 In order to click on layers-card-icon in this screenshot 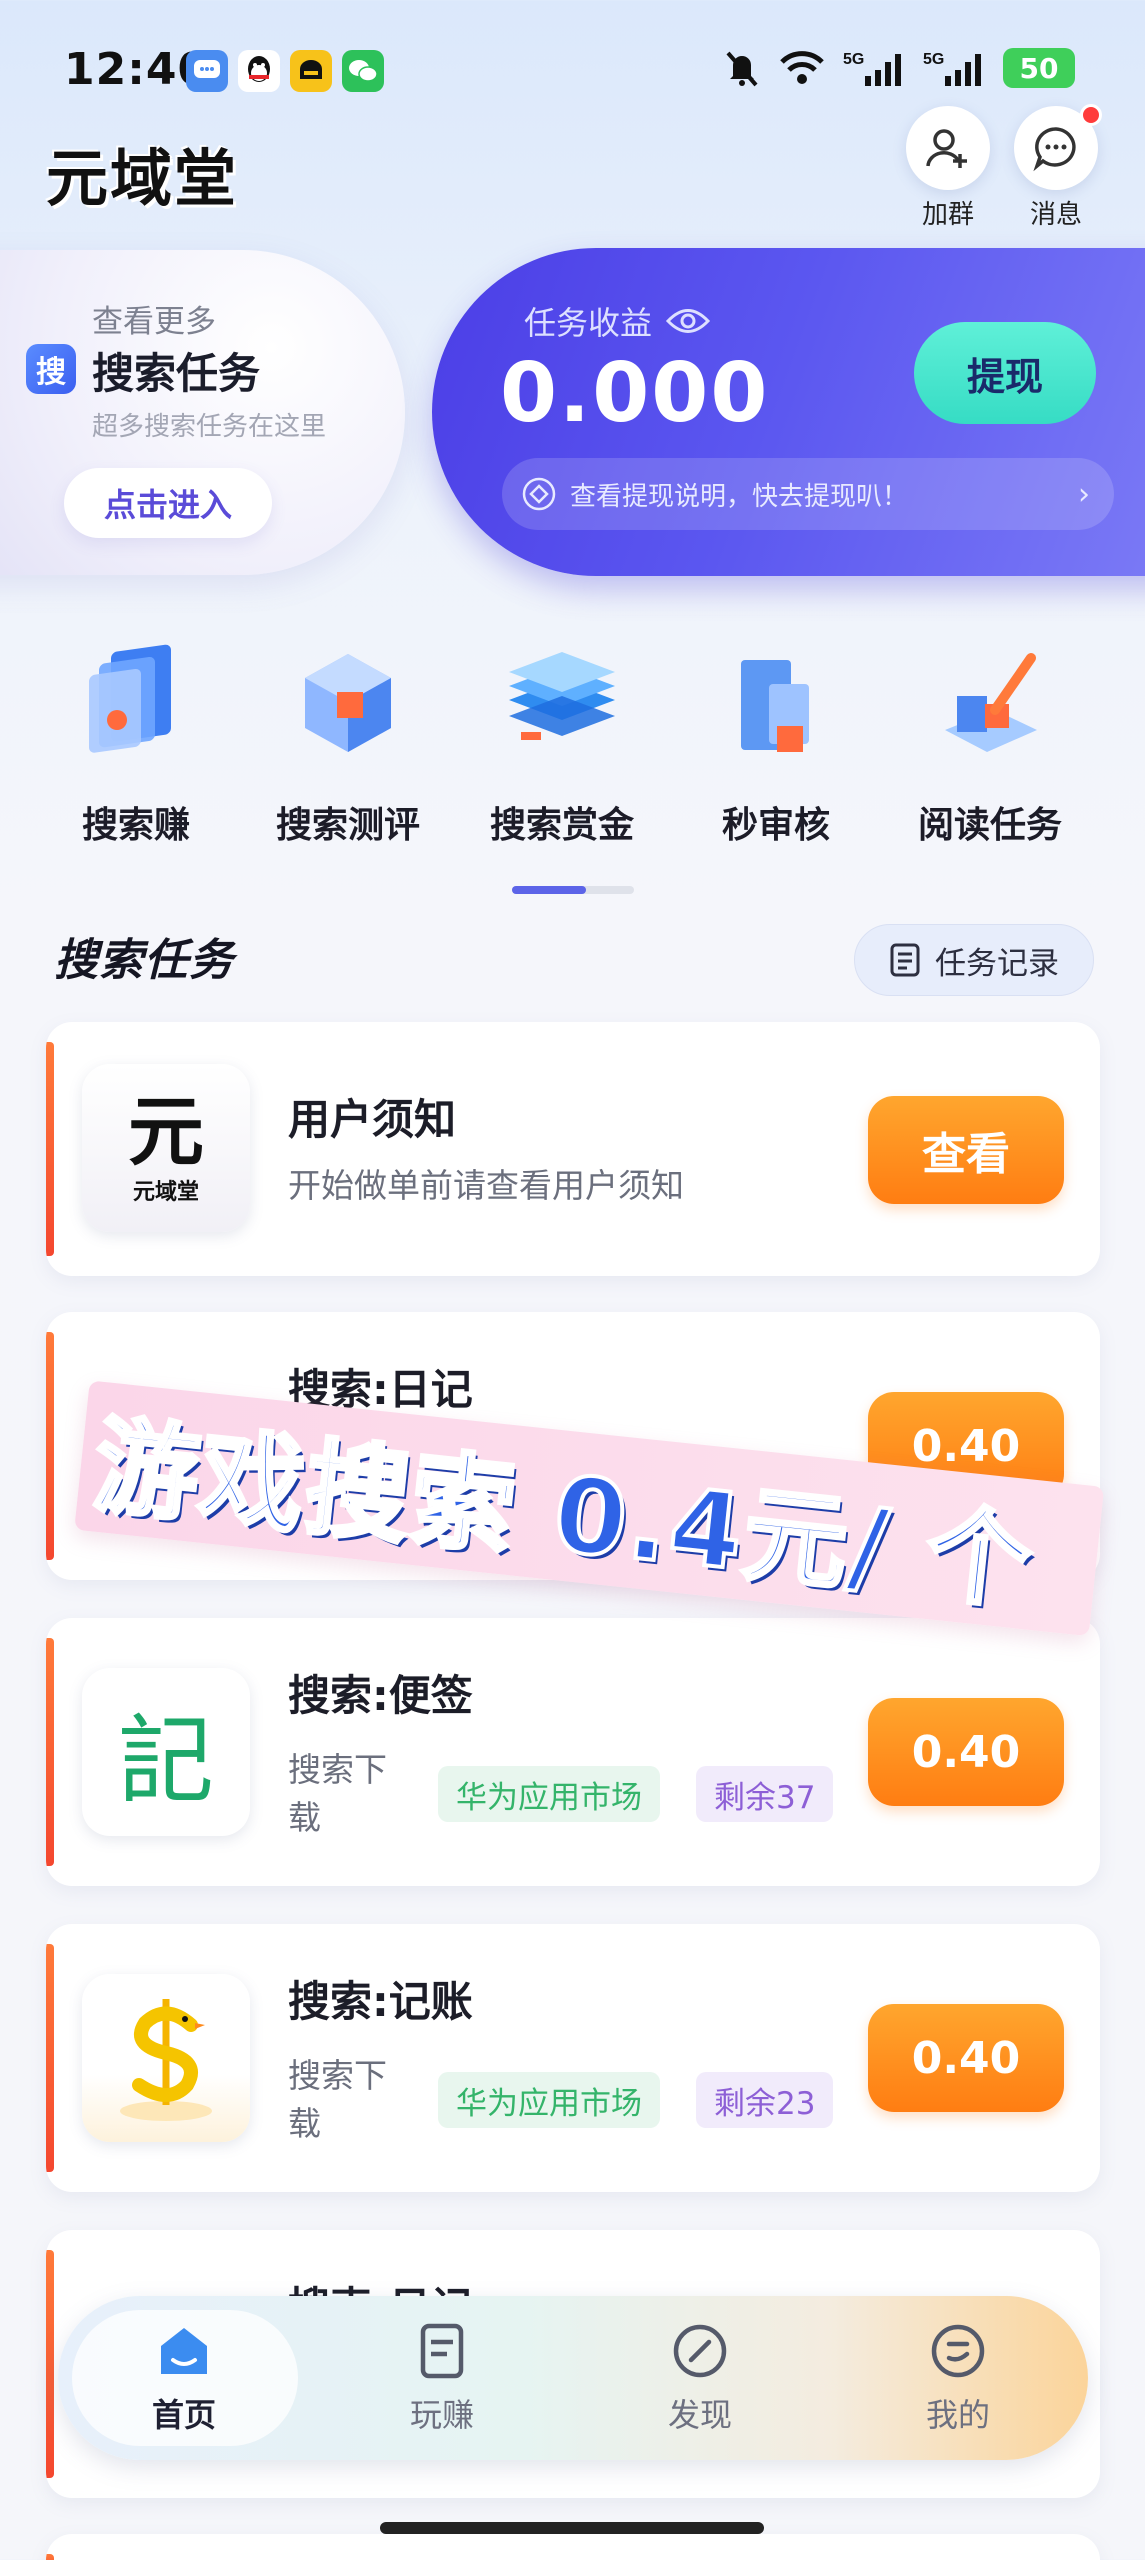, I will do `click(130, 698)`.